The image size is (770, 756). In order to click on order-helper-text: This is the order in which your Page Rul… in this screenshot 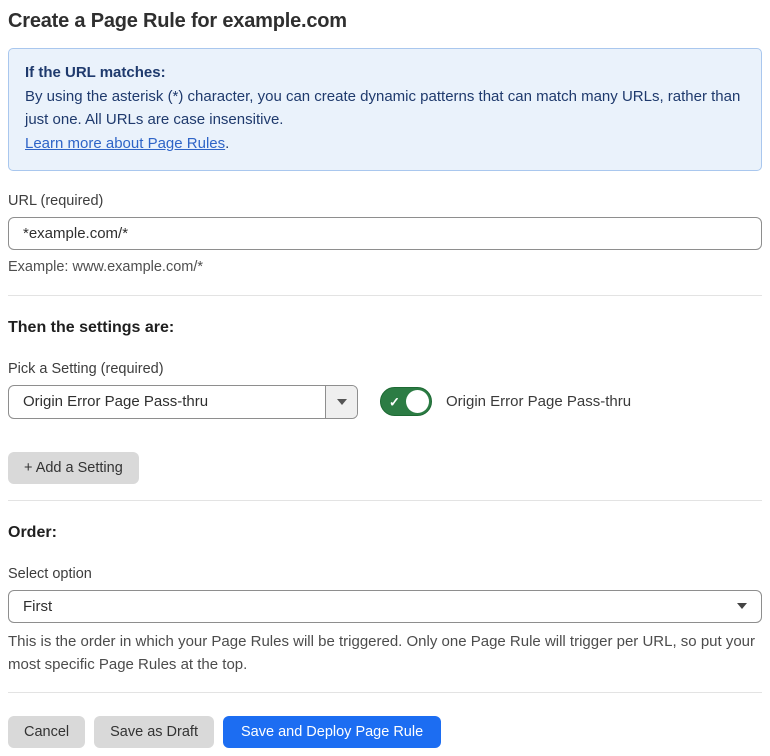, I will do `click(382, 652)`.